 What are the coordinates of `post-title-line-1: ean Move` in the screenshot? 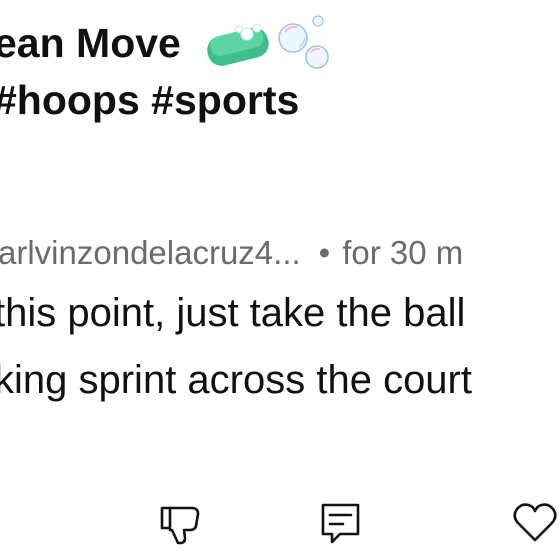 It's located at (90, 43).